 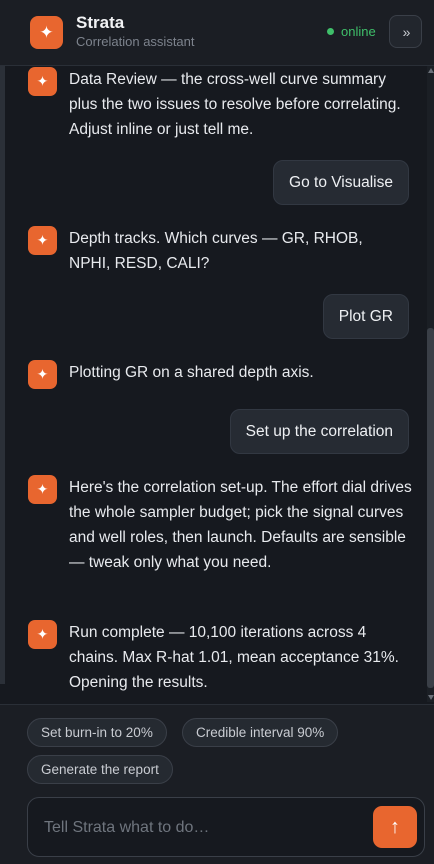 What do you see at coordinates (330, 31) in the screenshot?
I see `status-dot-icon` at bounding box center [330, 31].